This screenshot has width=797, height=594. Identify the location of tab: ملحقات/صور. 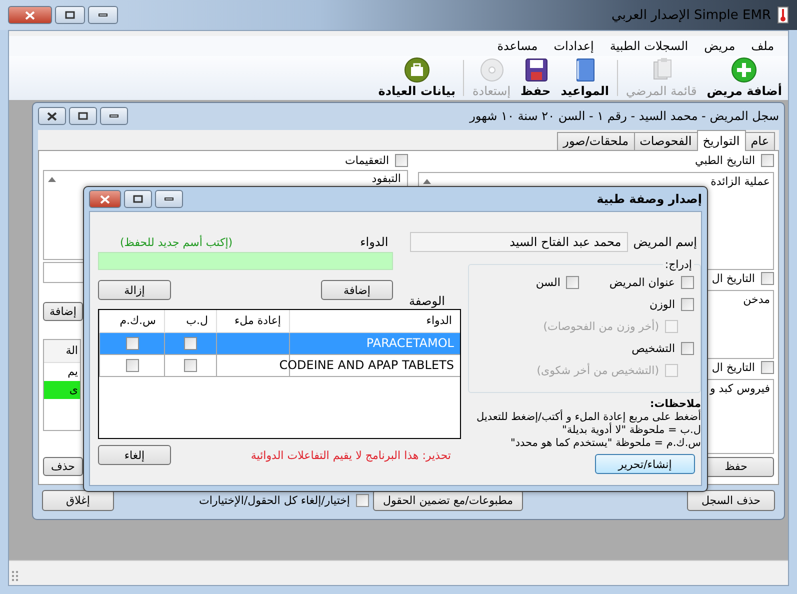
(596, 141).